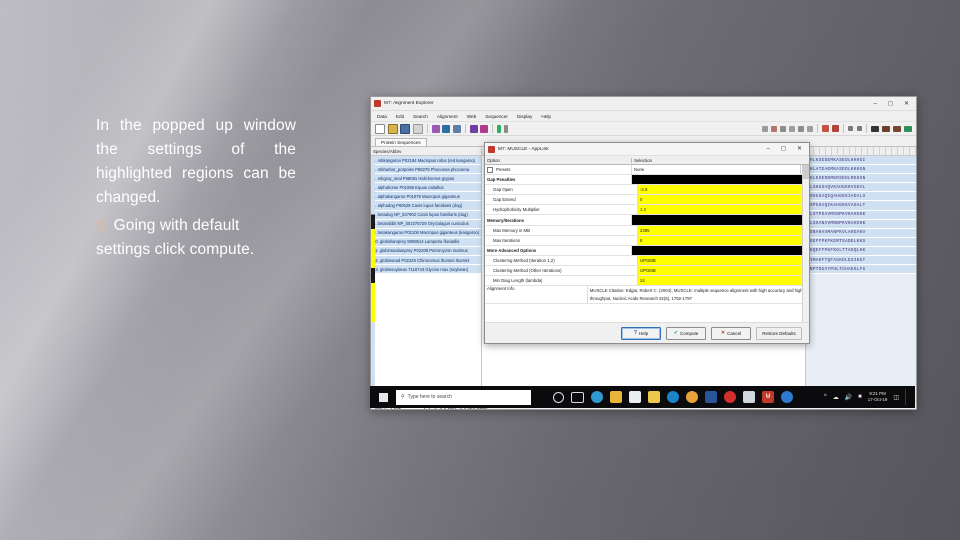 The width and height of the screenshot is (960, 540). What do you see at coordinates (546, 116) in the screenshot?
I see `menu-item-help: Help` at bounding box center [546, 116].